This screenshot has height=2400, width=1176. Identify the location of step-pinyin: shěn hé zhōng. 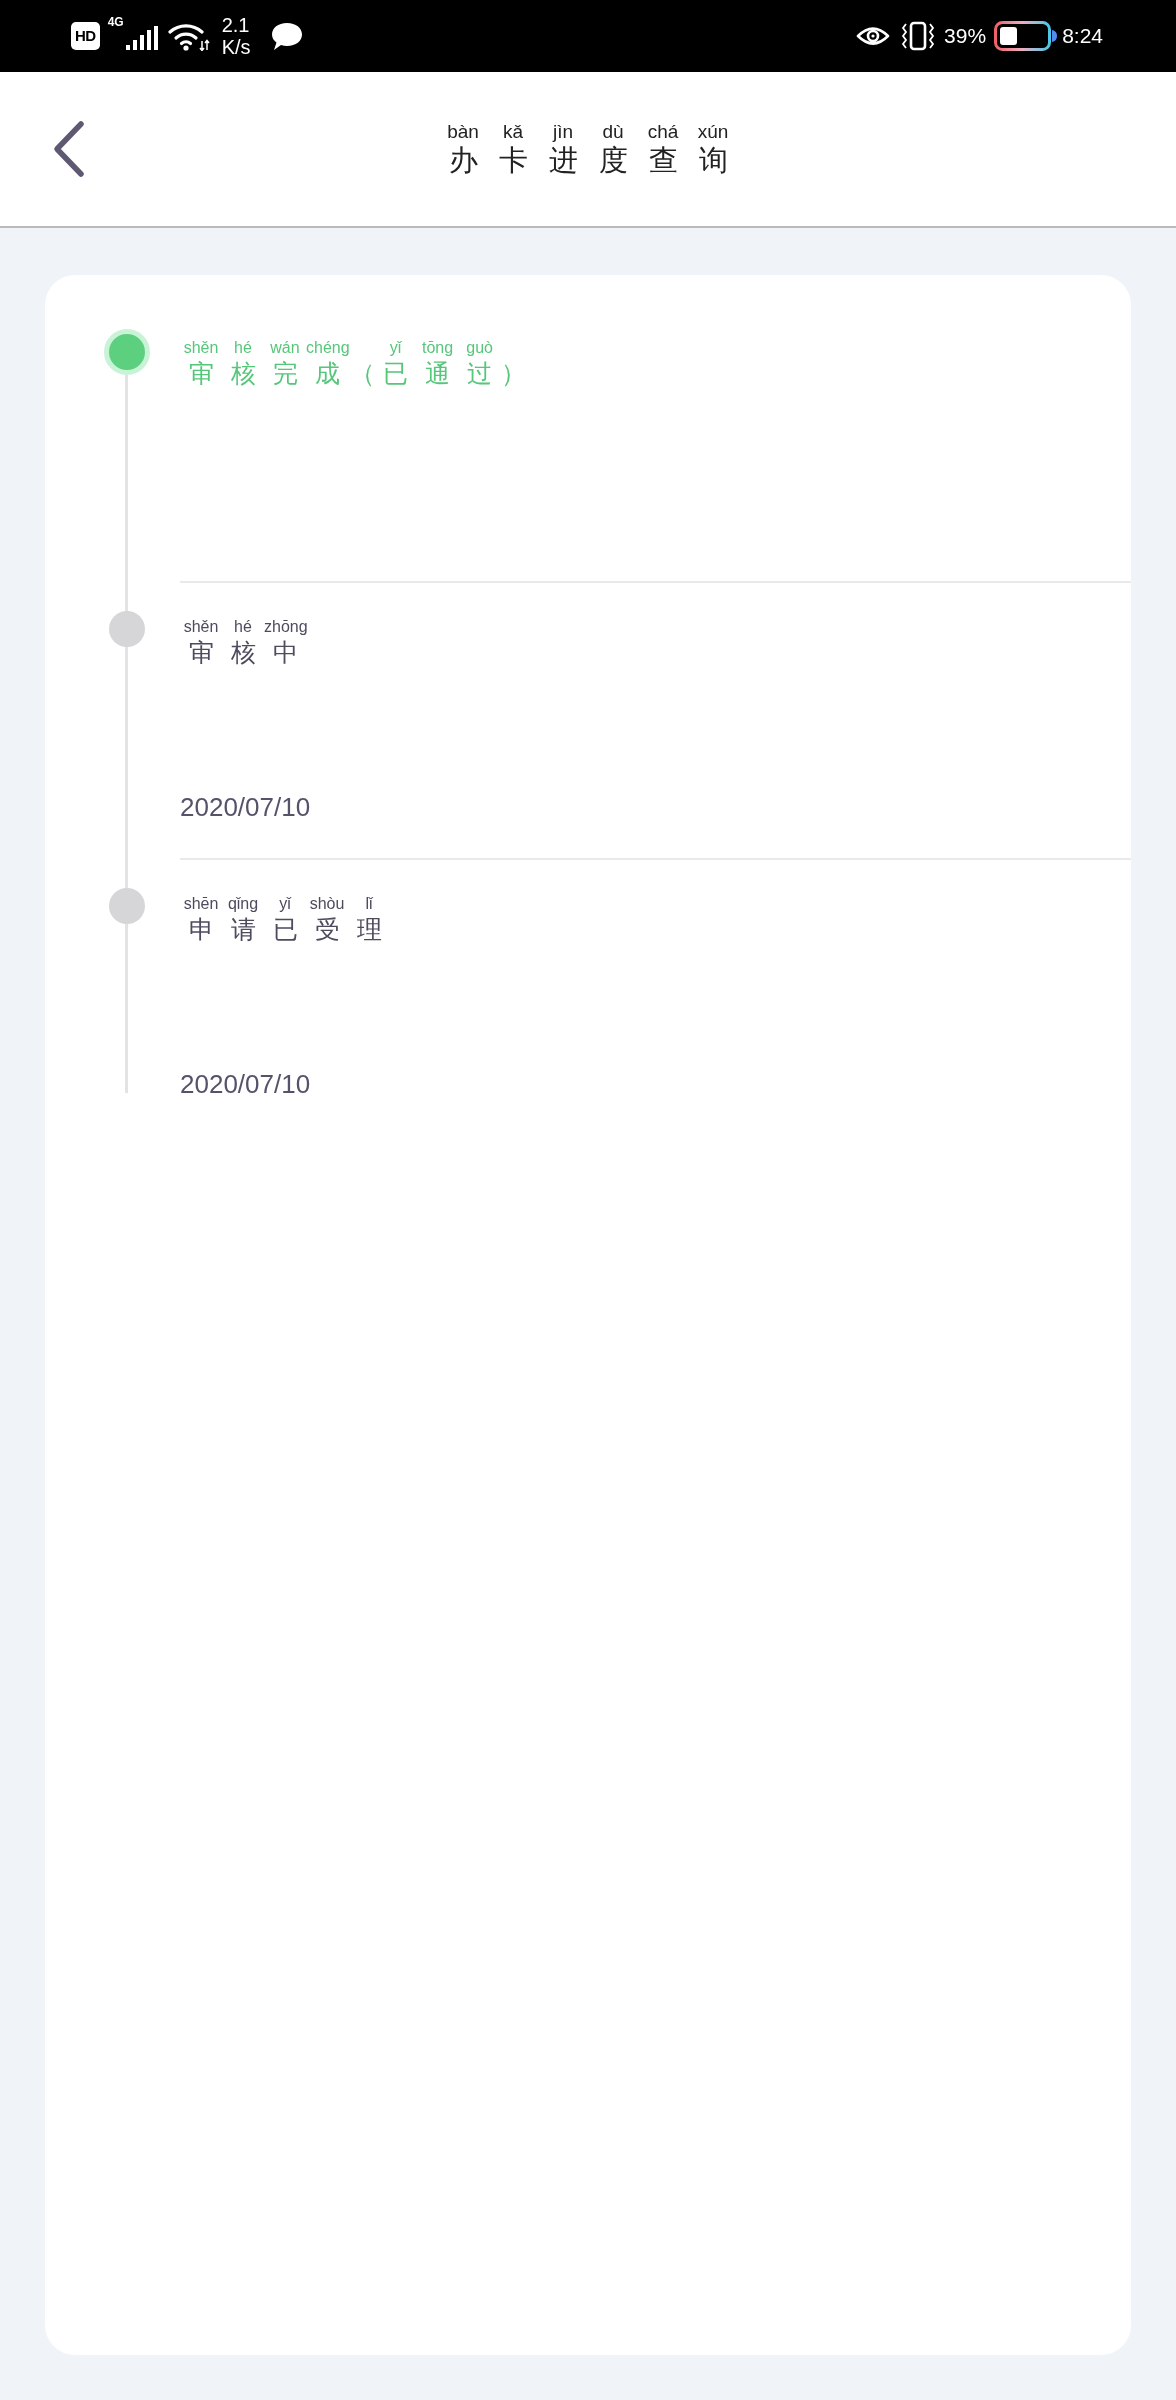
(245, 627).